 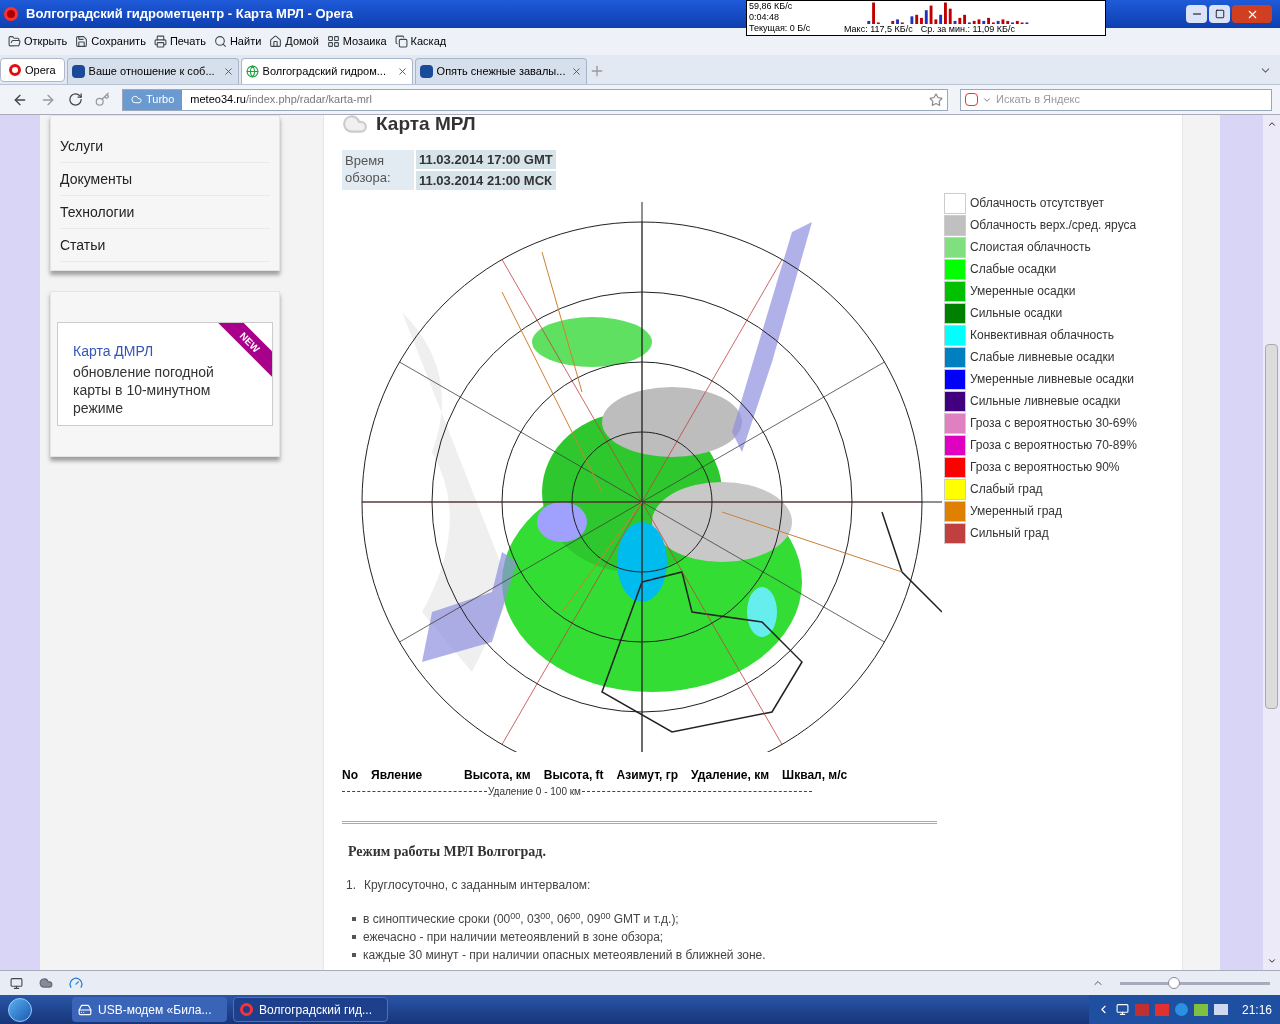 What do you see at coordinates (765, 17) in the screenshot?
I see `net-time: 0:04:48` at bounding box center [765, 17].